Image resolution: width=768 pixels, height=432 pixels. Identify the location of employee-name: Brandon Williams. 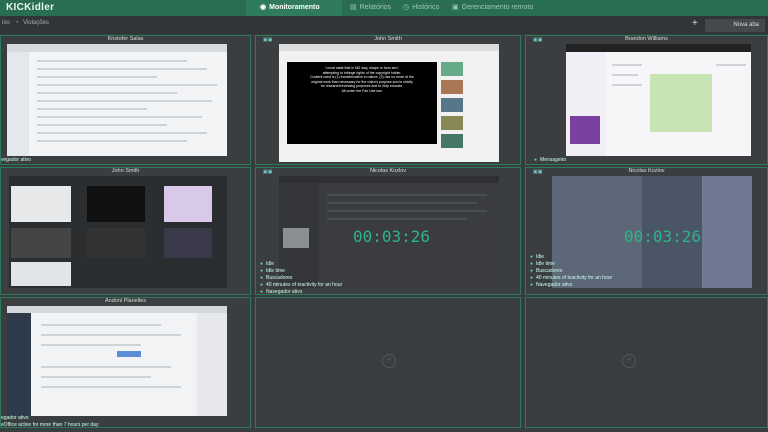
(646, 39).